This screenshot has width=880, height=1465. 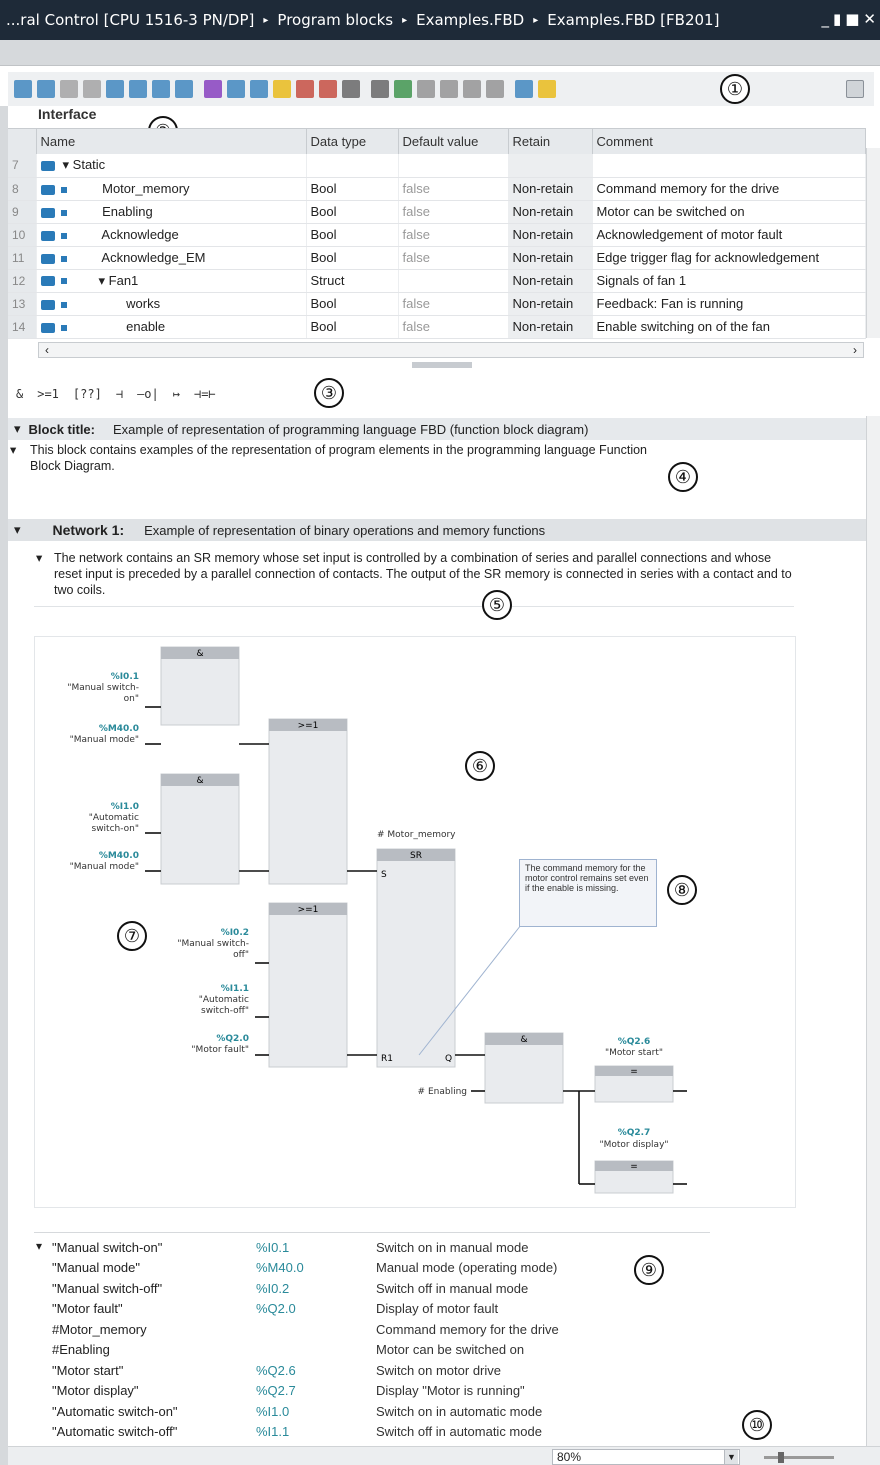 I want to click on name-cell: works, so click(x=171, y=304).